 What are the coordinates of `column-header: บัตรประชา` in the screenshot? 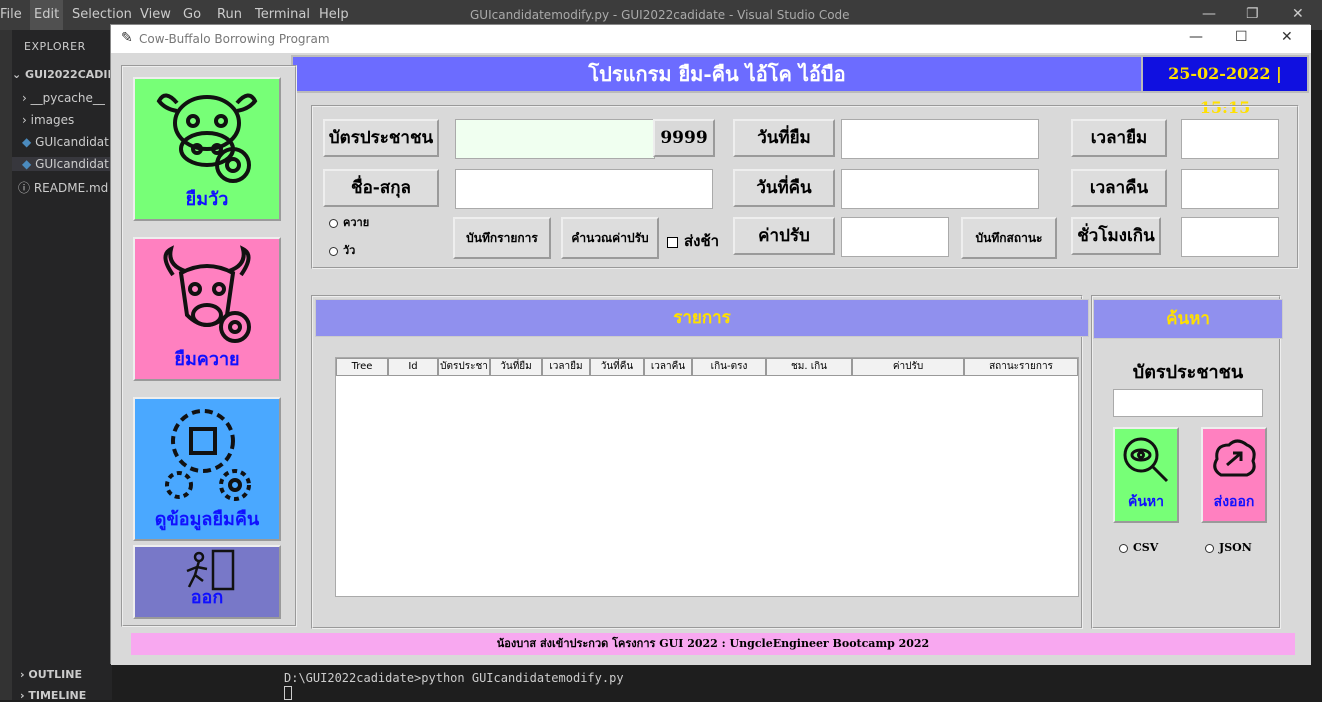 It's located at (464, 367).